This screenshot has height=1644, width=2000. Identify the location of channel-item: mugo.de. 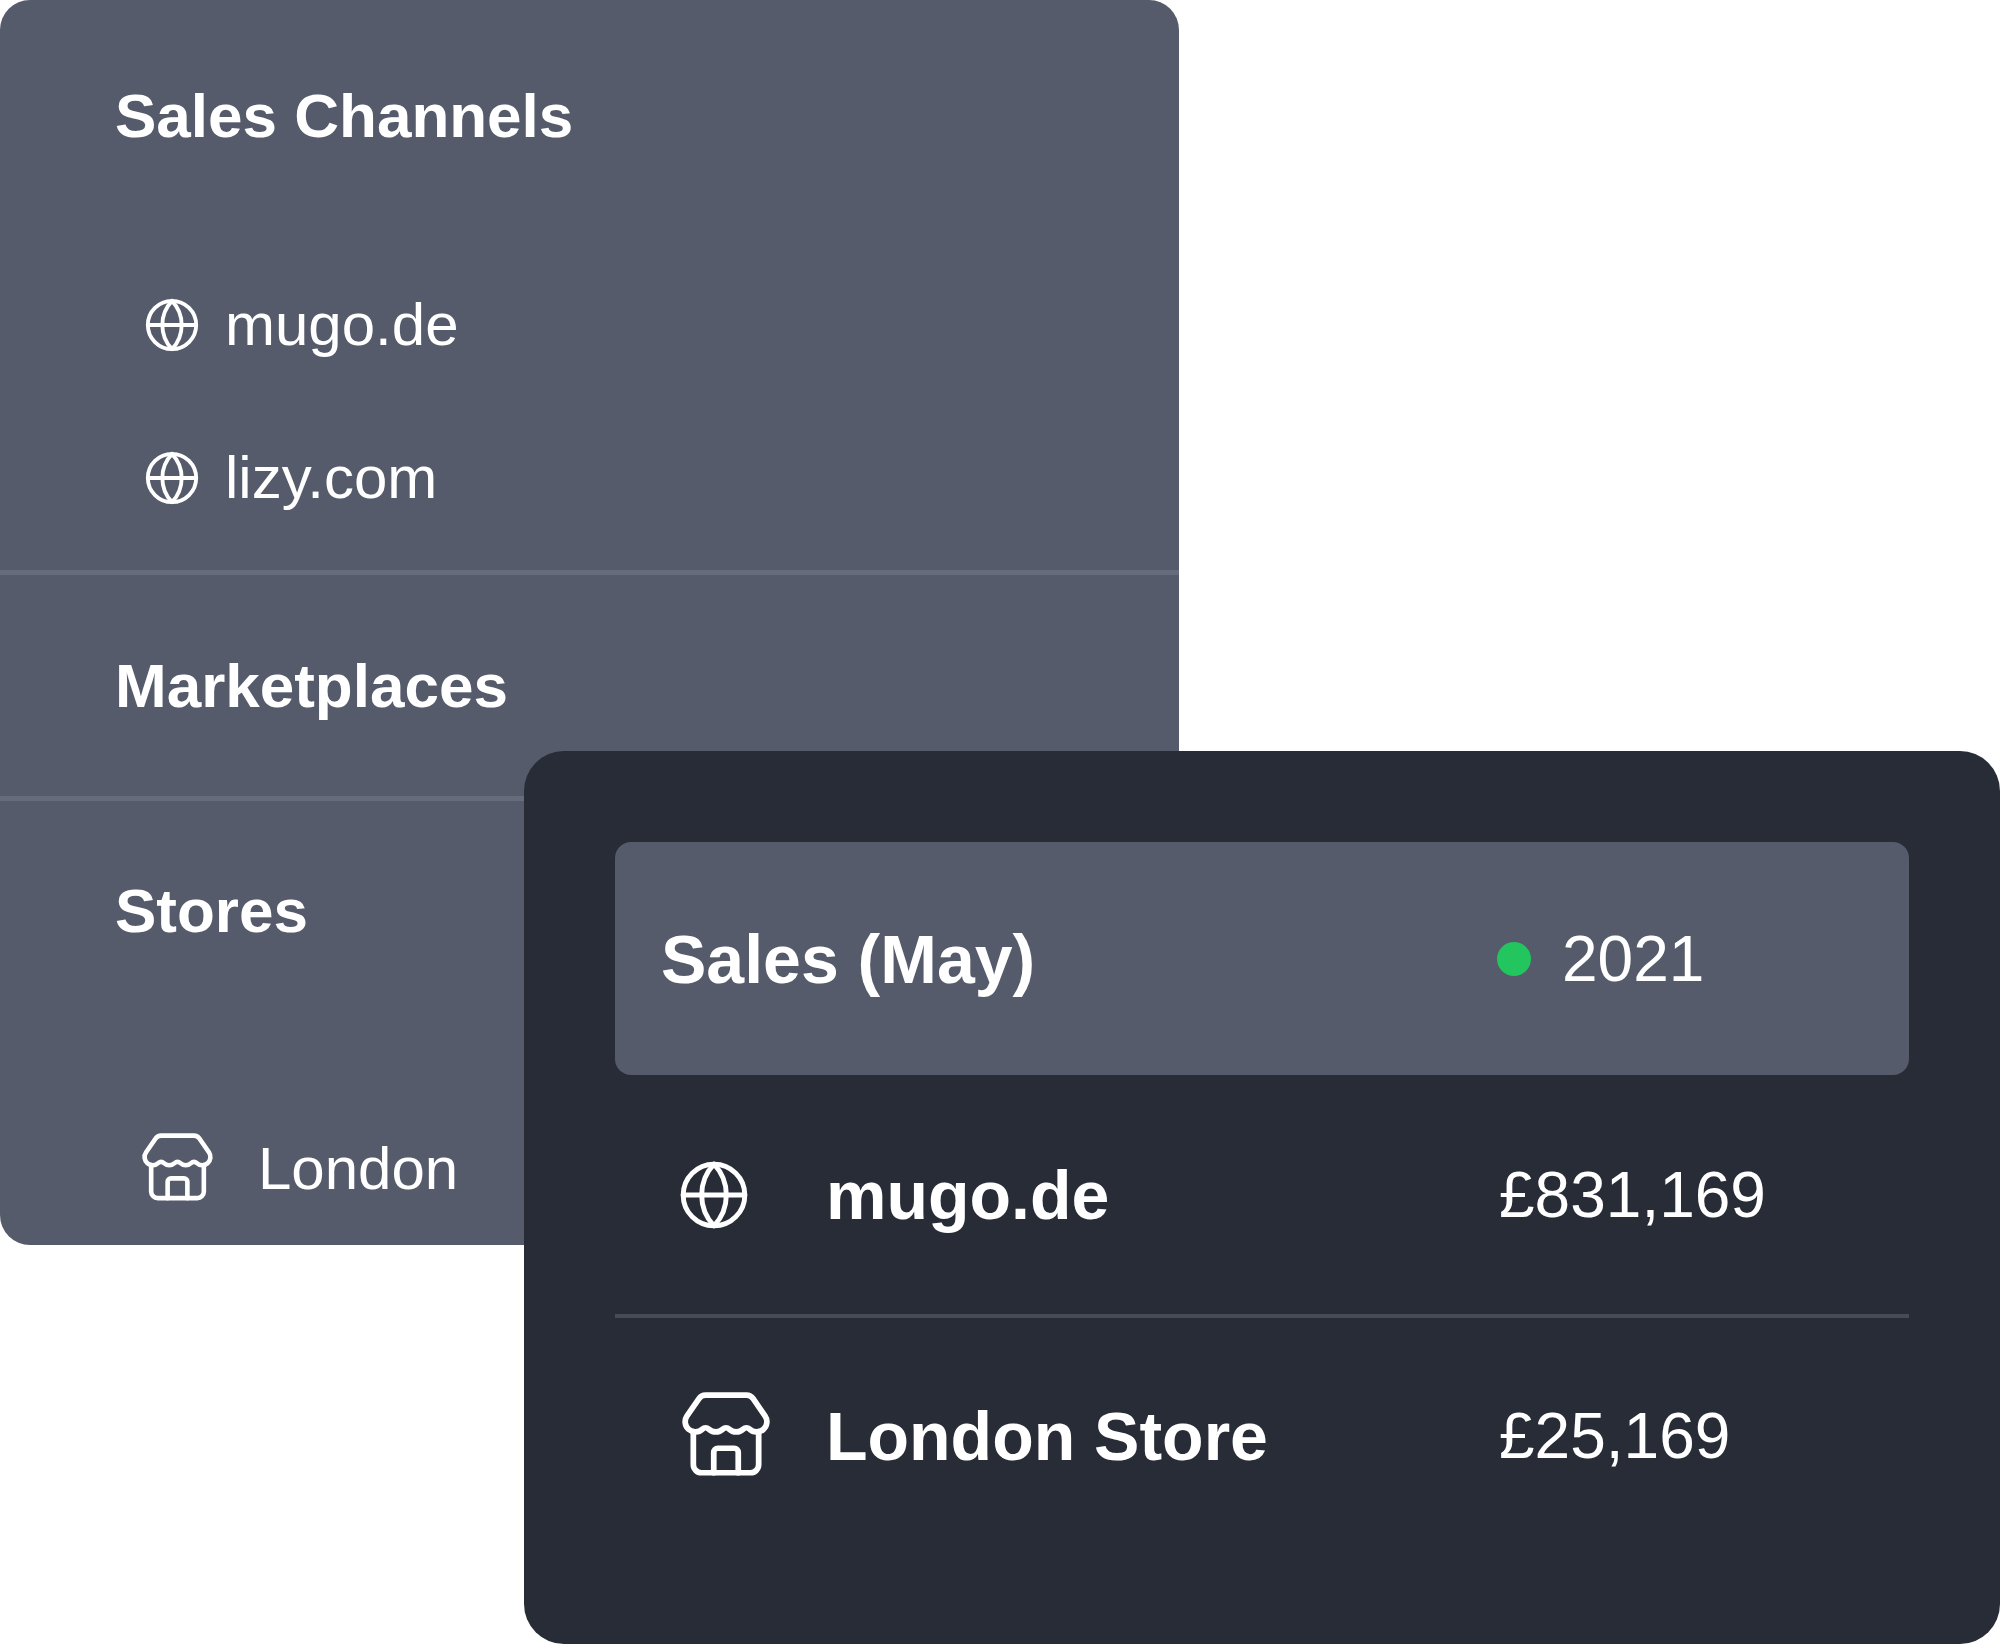
(287, 324).